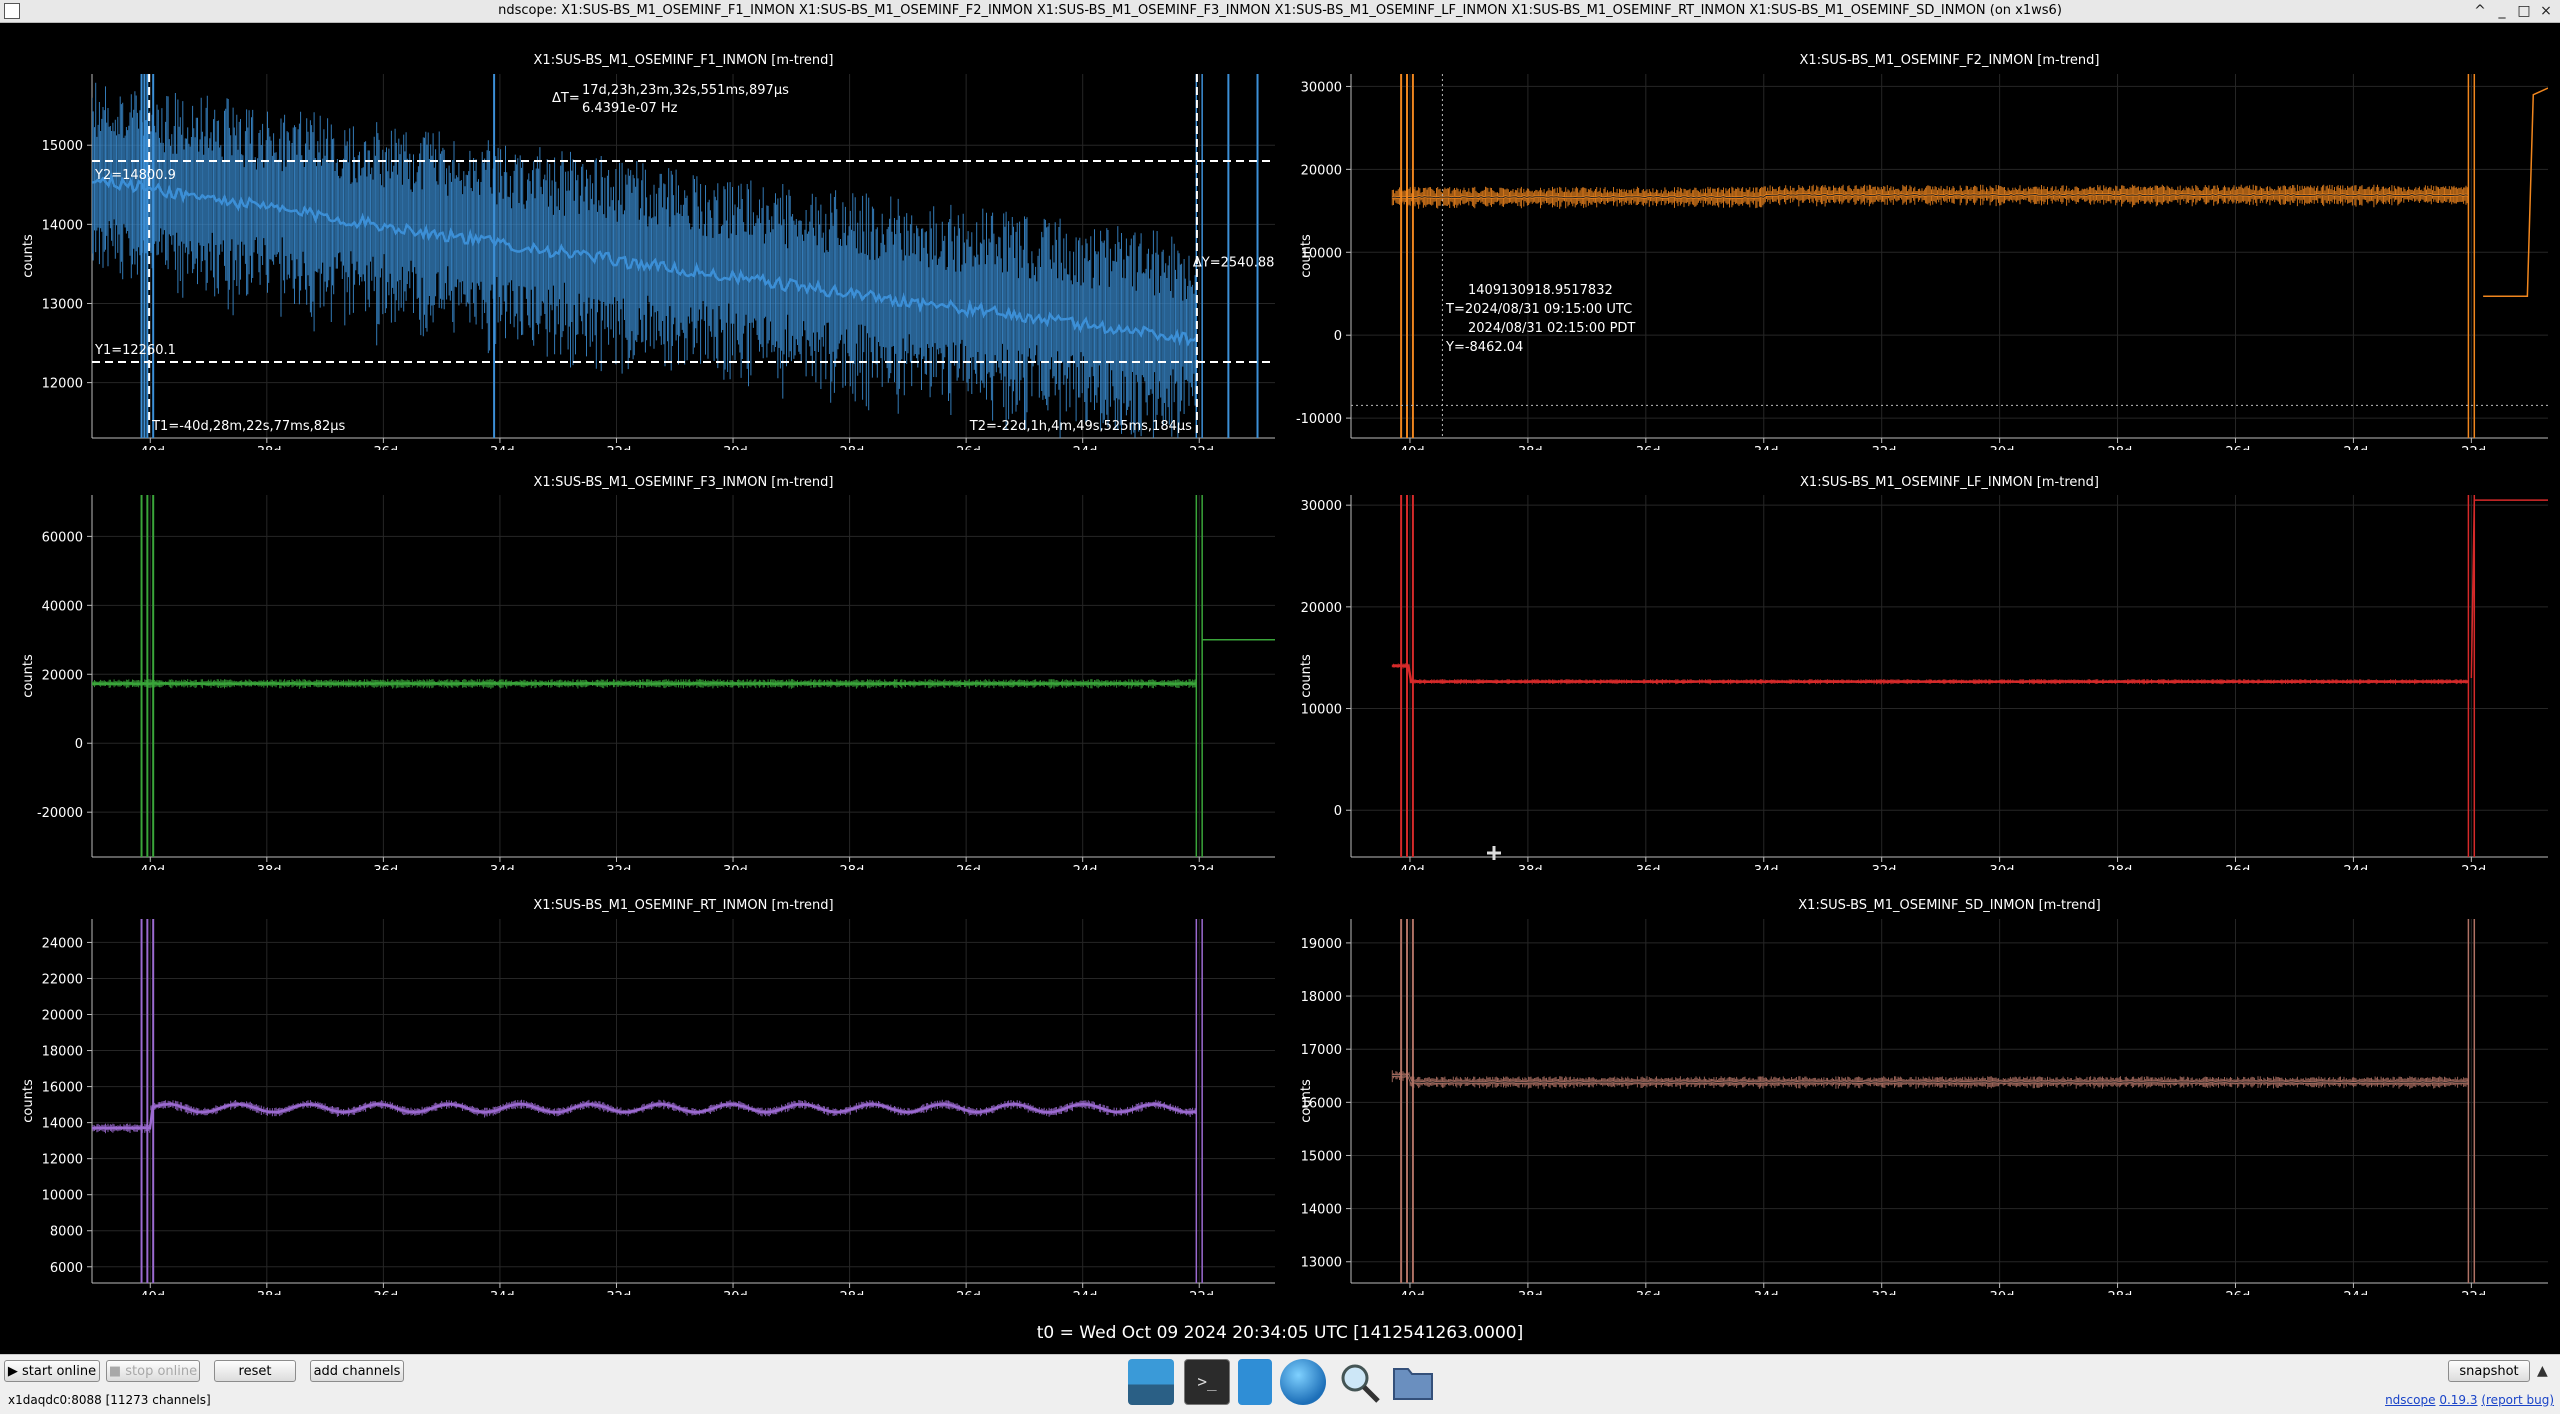 This screenshot has height=1414, width=2560. I want to click on plot-f3-ytick-label: -20000, so click(60, 813).